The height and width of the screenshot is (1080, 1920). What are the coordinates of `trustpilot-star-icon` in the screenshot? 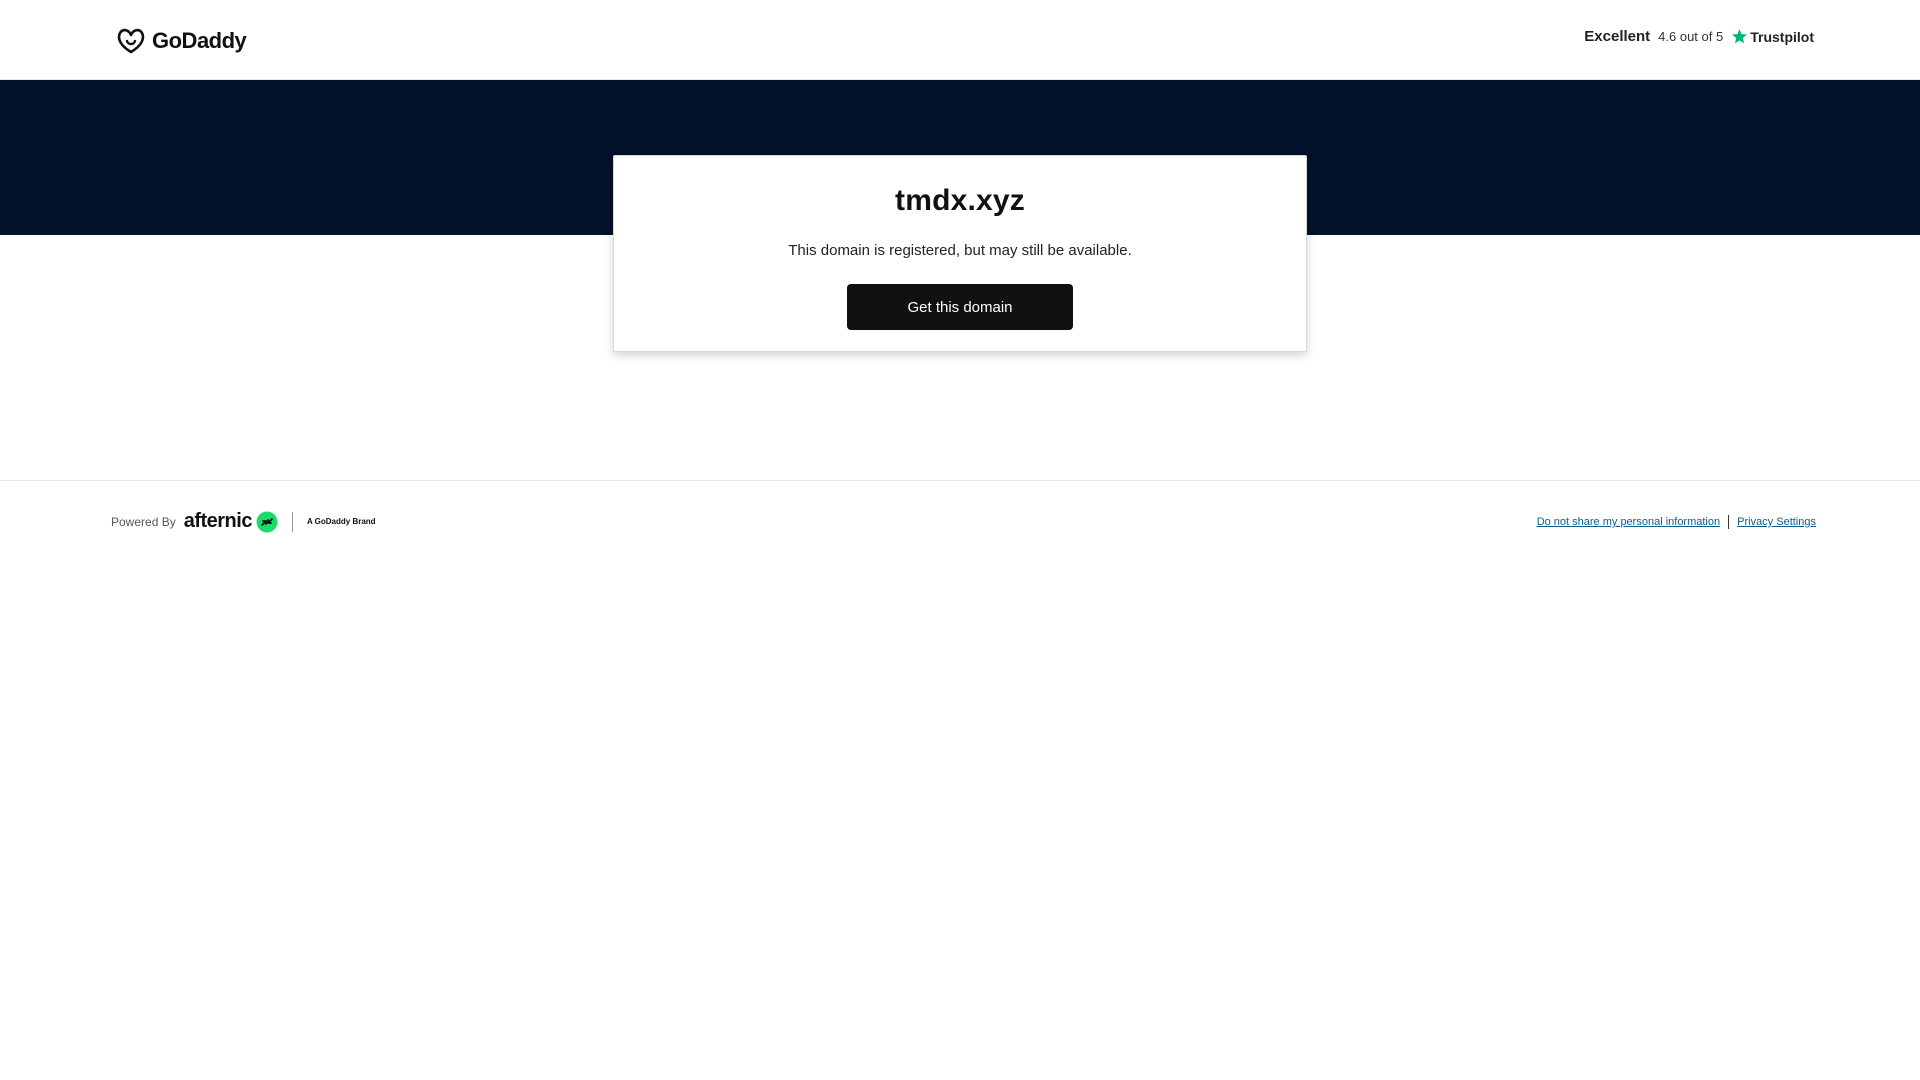 It's located at (1740, 36).